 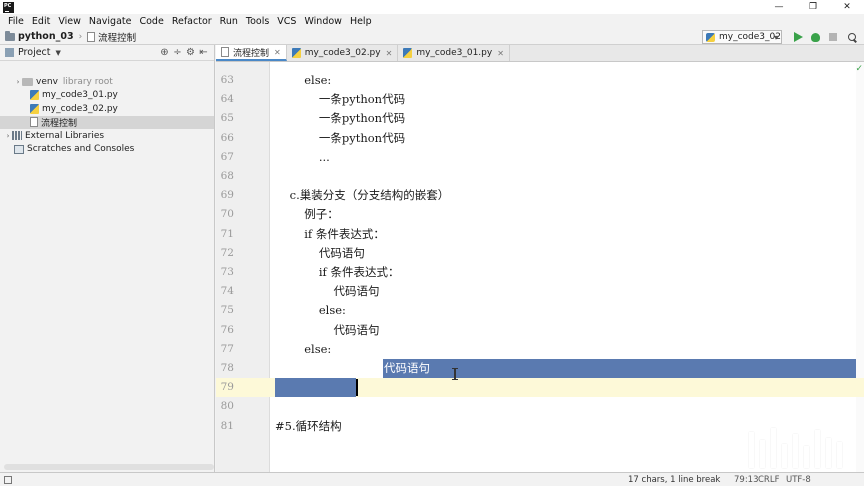 What do you see at coordinates (227, 176) in the screenshot?
I see `line-number: 68` at bounding box center [227, 176].